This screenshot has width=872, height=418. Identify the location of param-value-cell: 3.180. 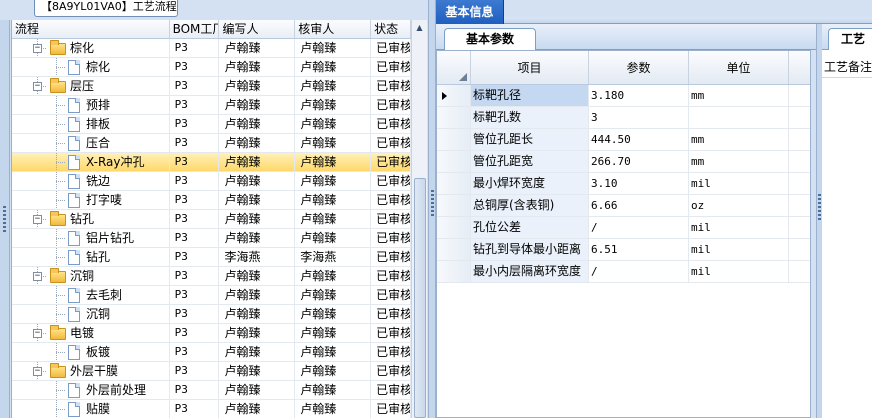
(639, 95).